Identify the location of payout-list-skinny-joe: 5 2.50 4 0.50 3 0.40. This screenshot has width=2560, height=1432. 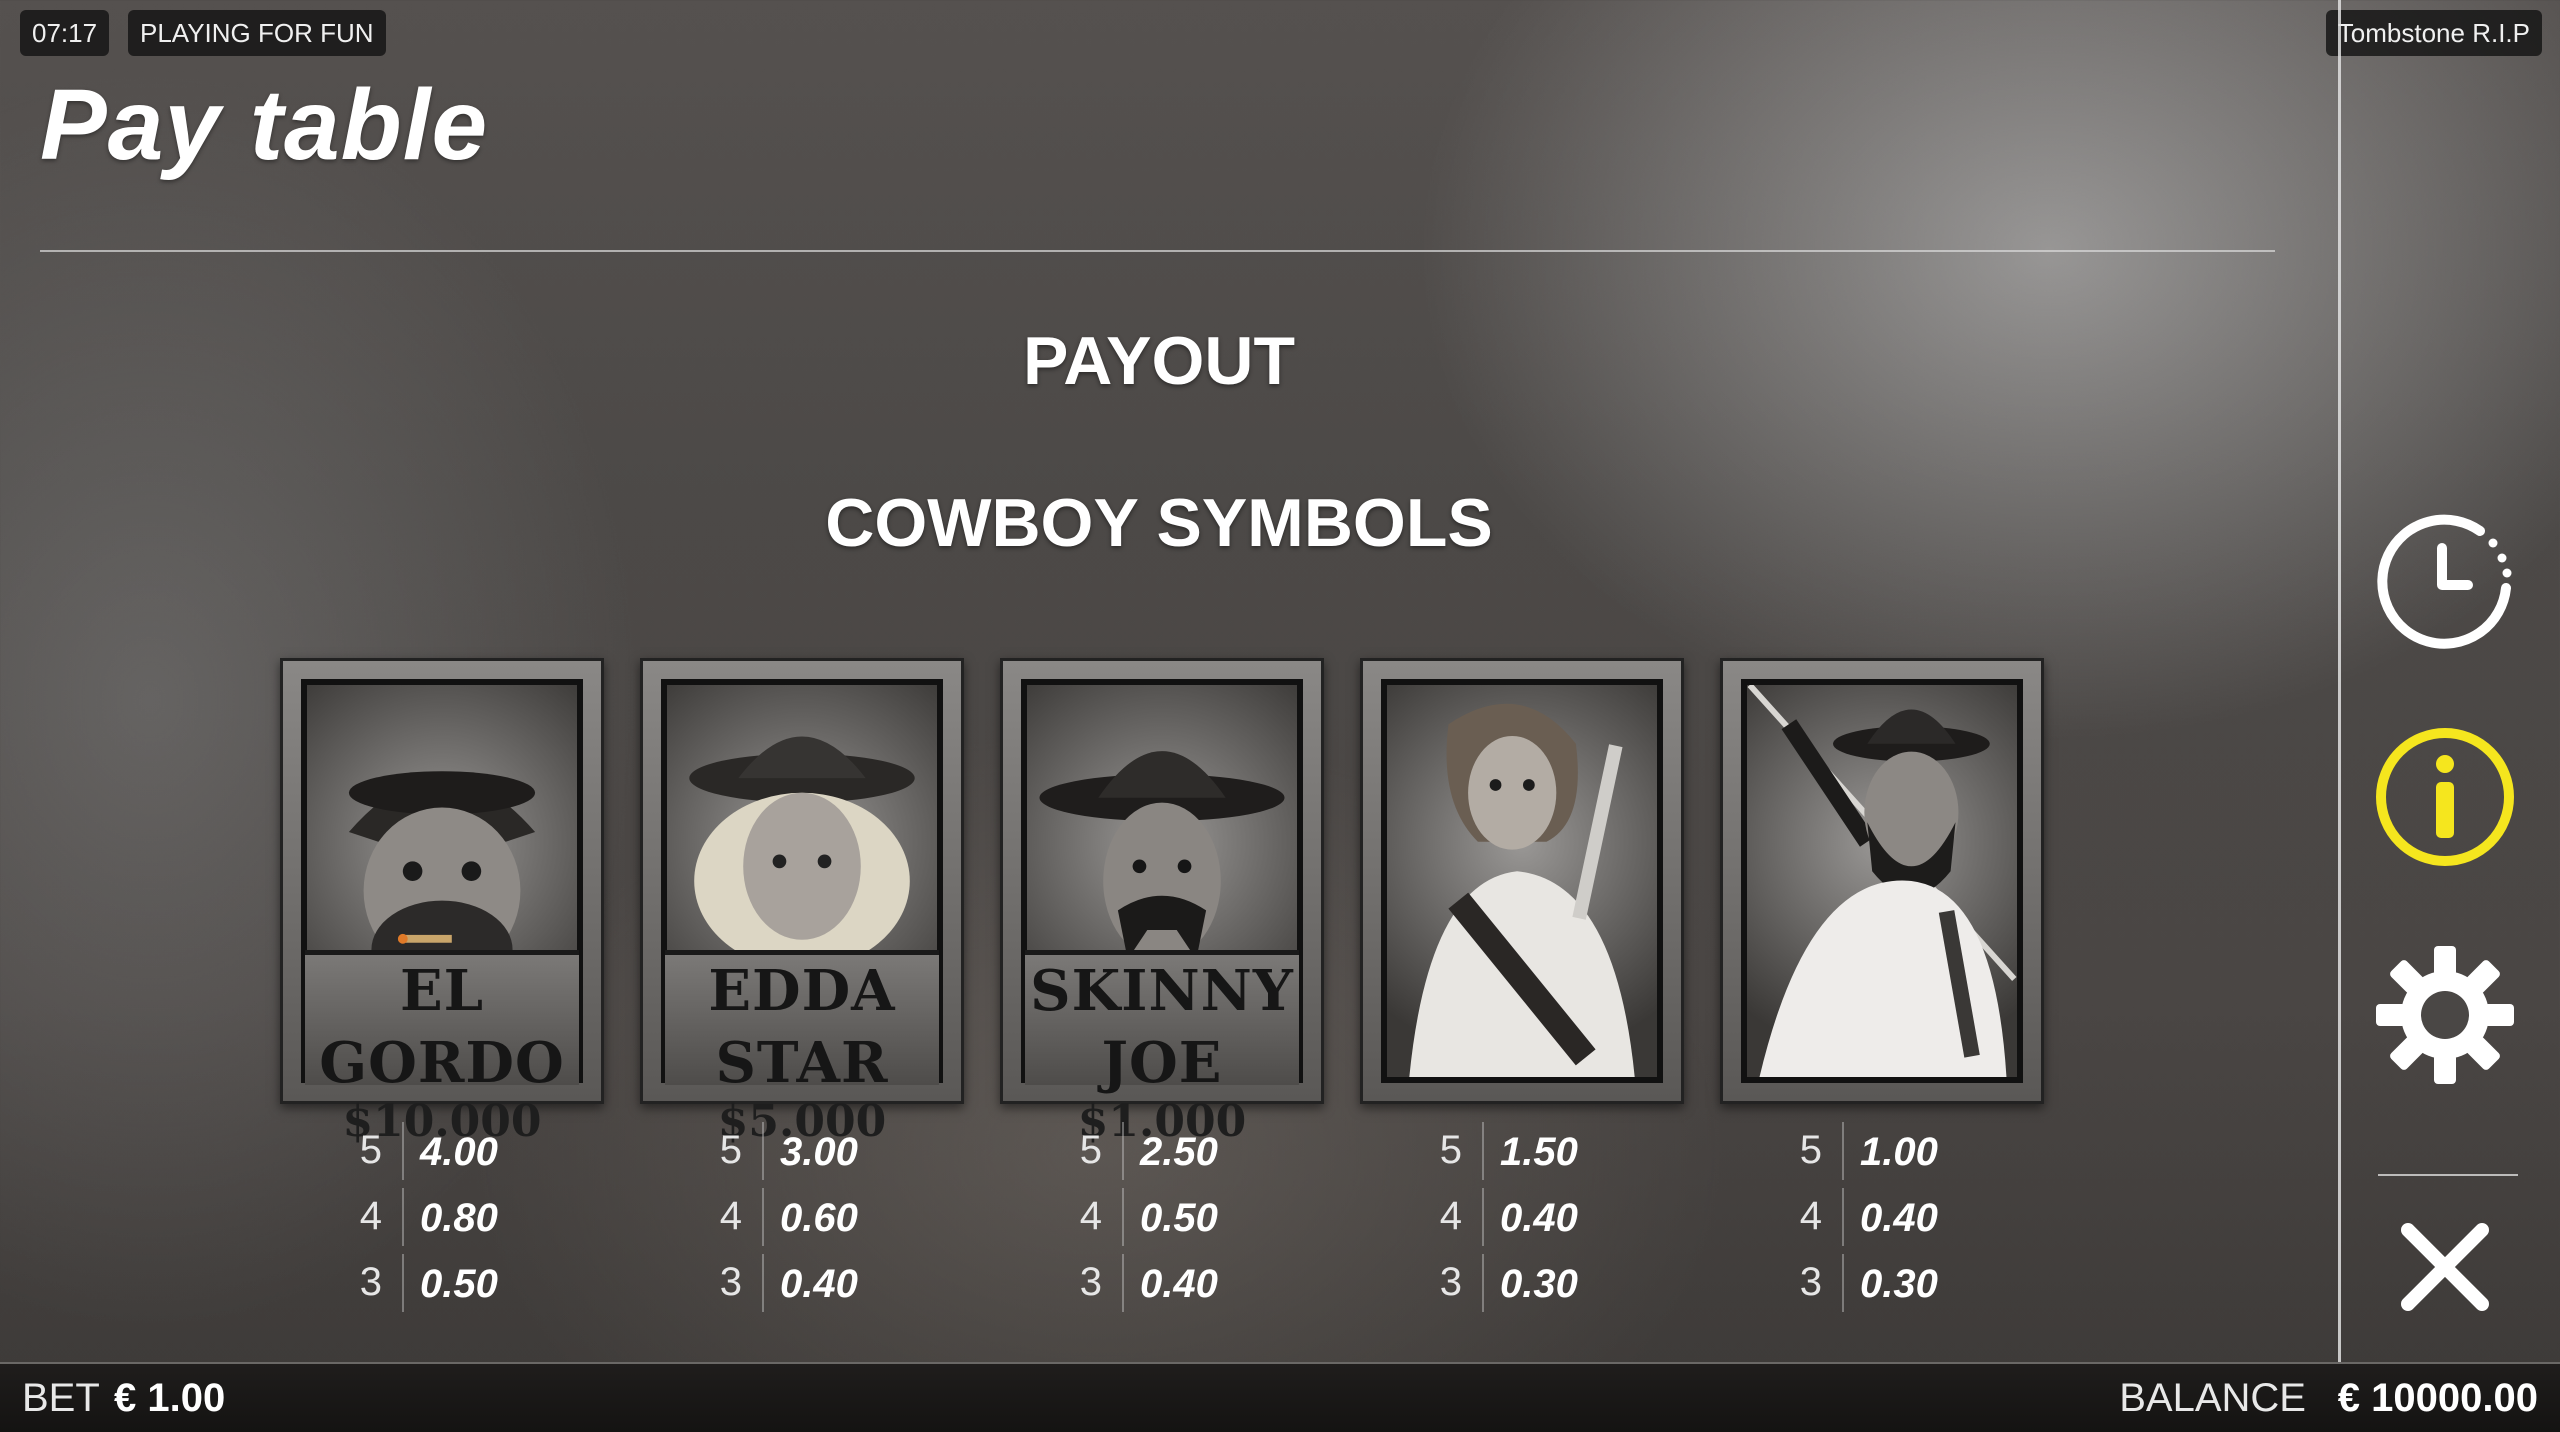
(1150, 1217).